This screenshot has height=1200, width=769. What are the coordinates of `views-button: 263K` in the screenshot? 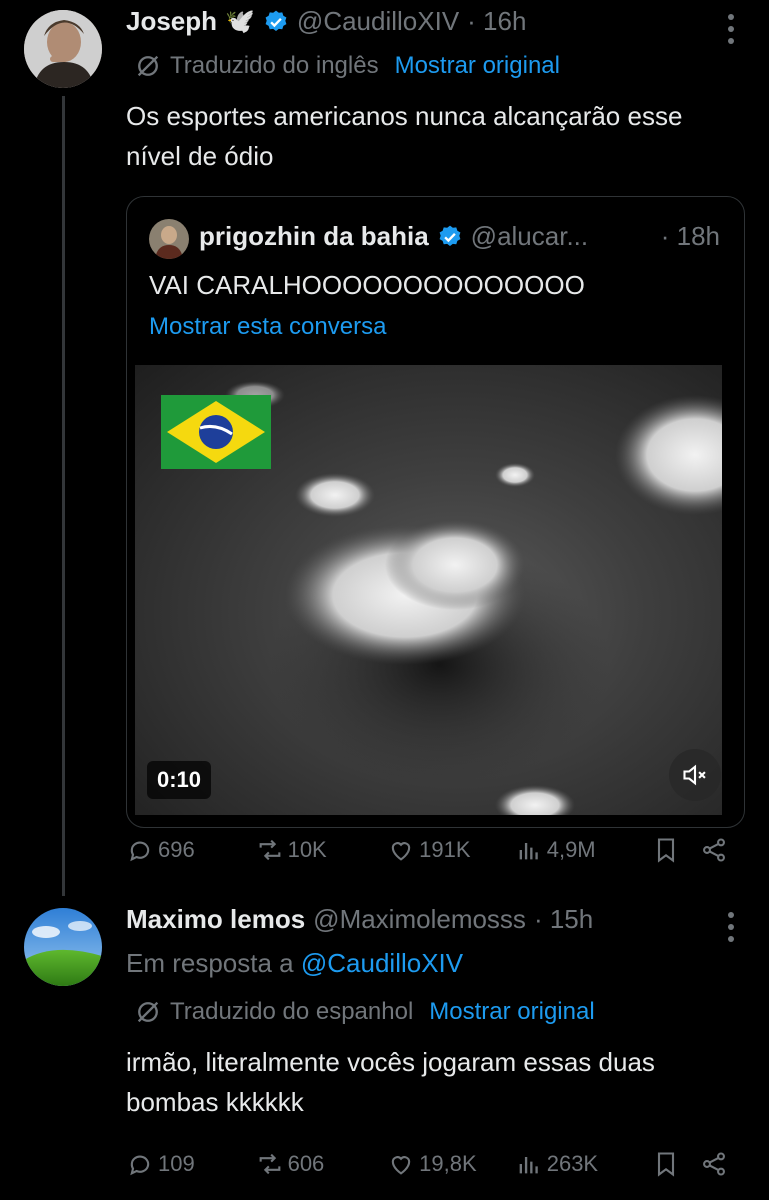 It's located at (584, 1164).